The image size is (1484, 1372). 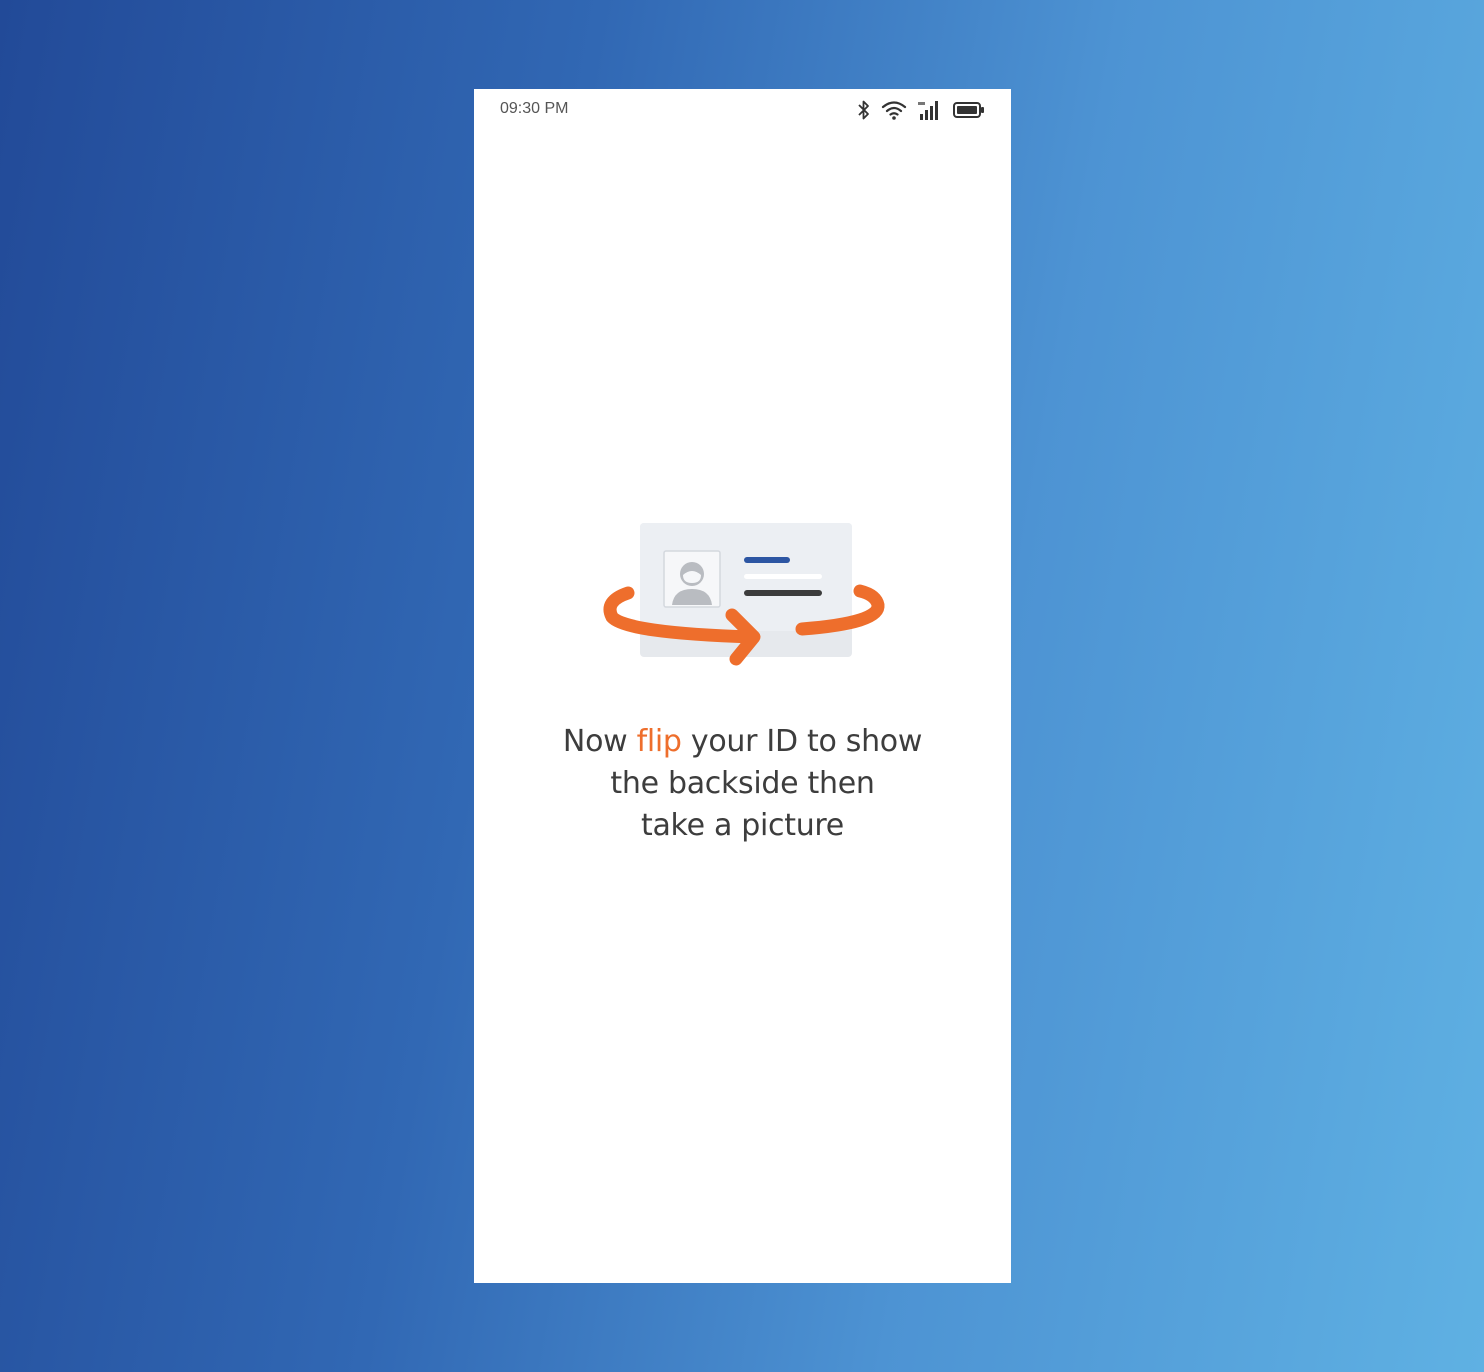 What do you see at coordinates (894, 110) in the screenshot?
I see `wifi-icon` at bounding box center [894, 110].